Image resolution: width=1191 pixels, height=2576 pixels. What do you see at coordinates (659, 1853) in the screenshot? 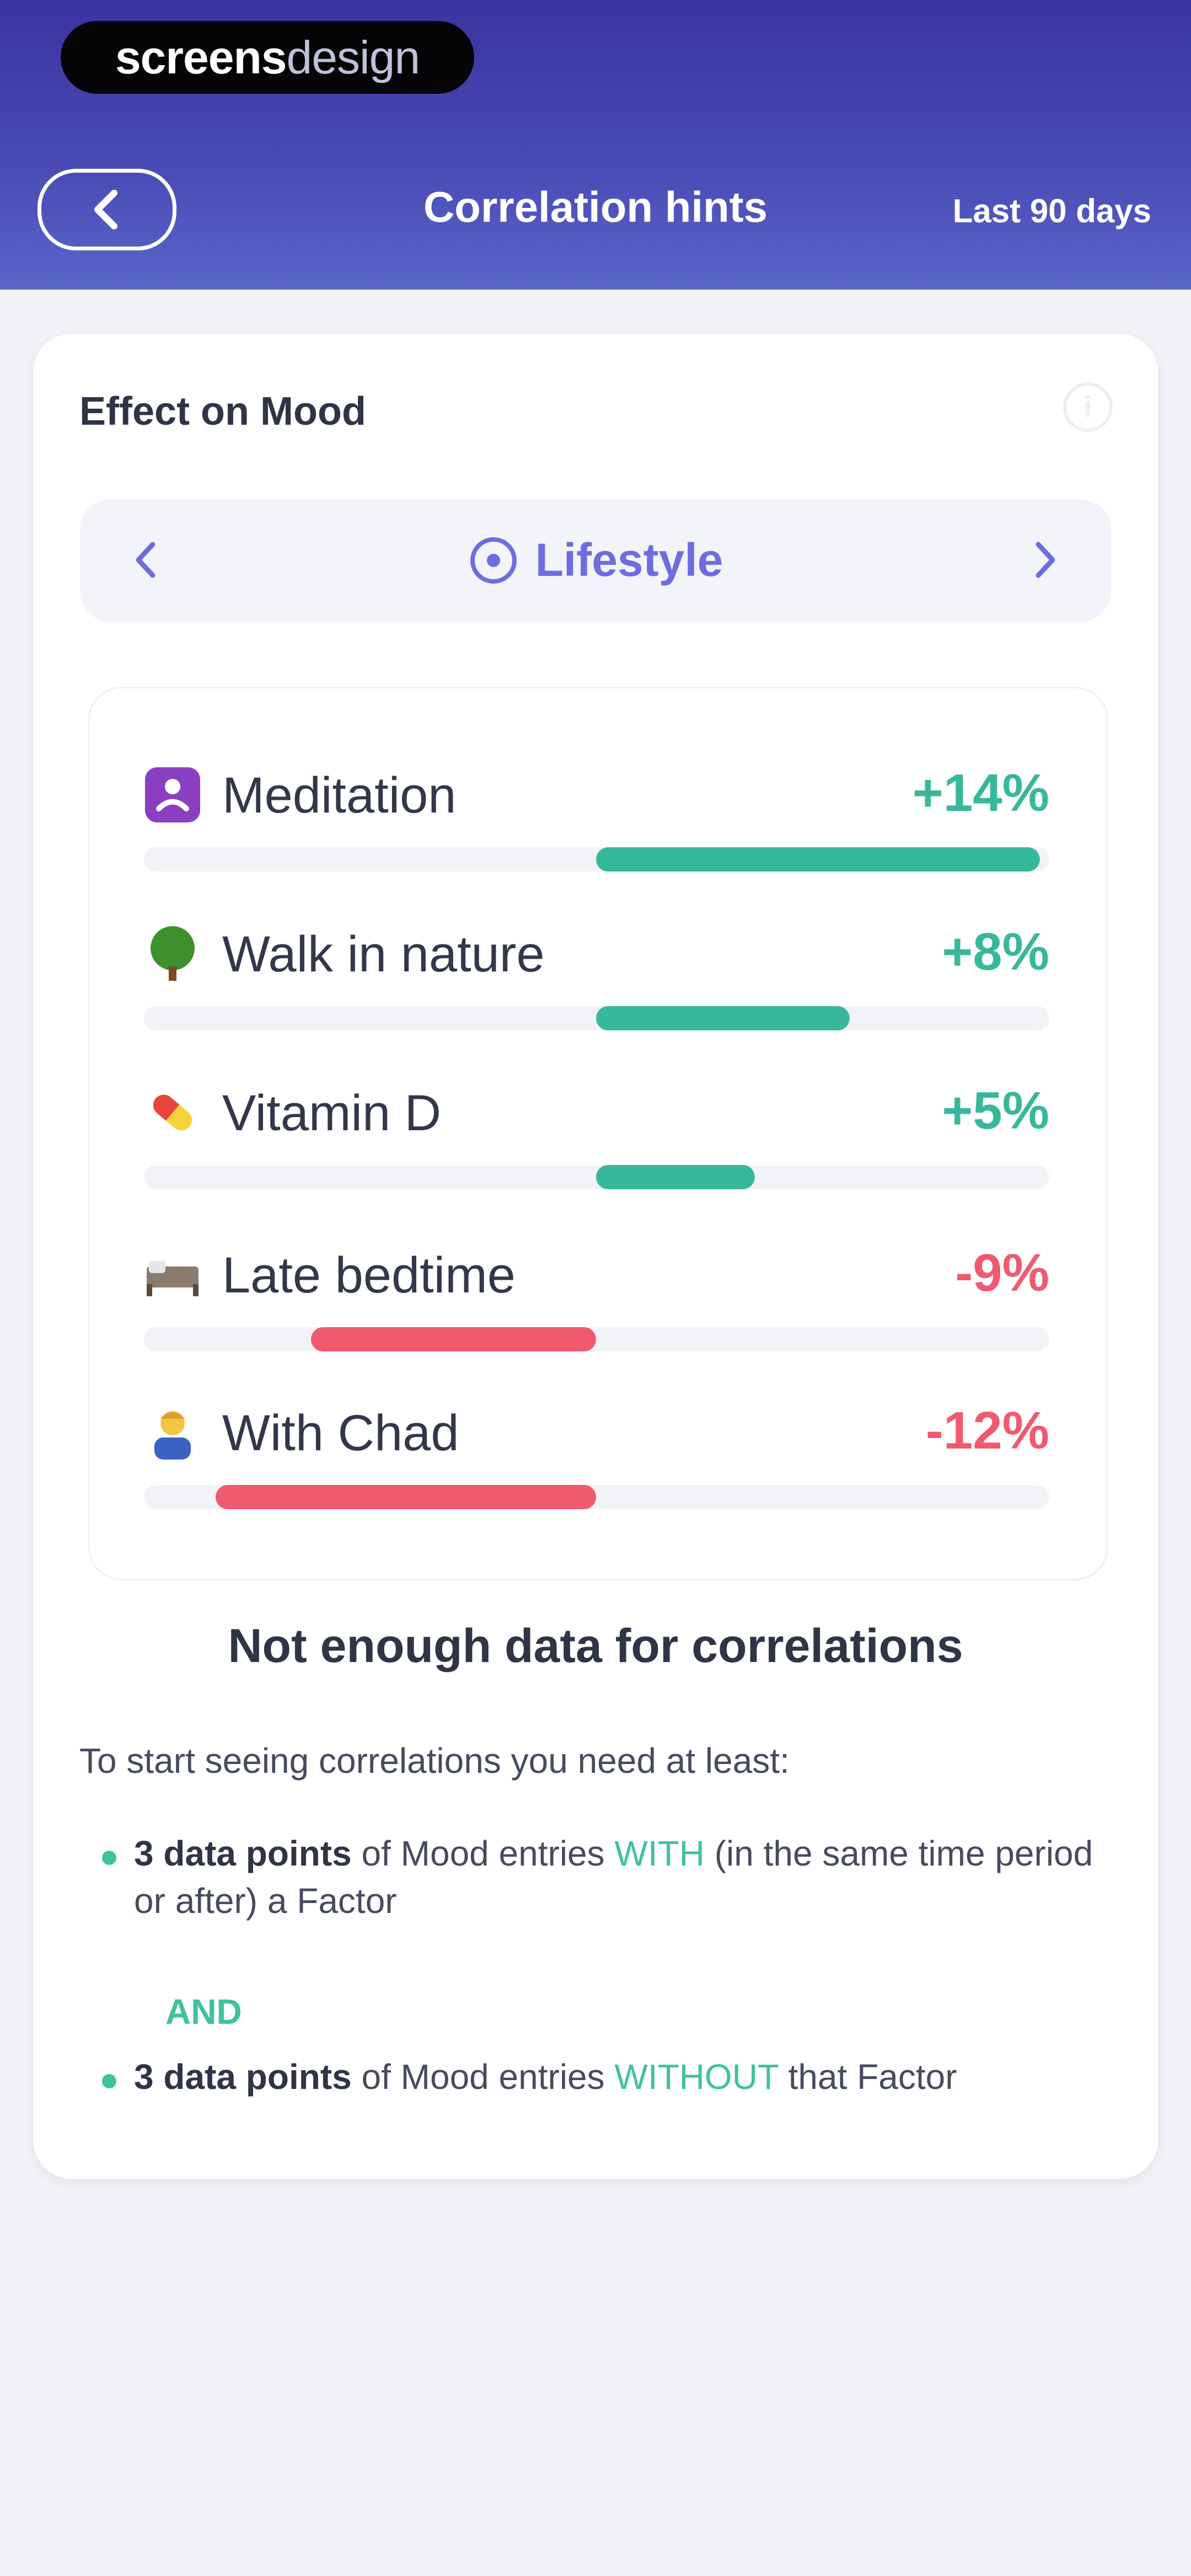
I see `req-highlight: WITH` at bounding box center [659, 1853].